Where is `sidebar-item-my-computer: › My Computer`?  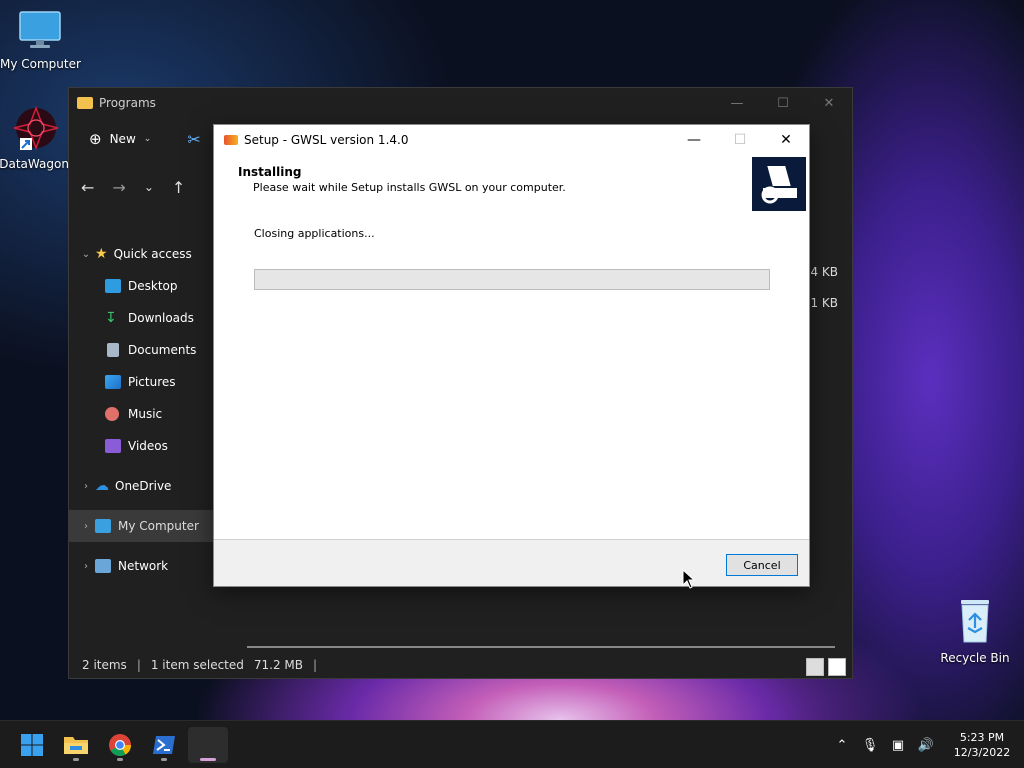
sidebar-item-my-computer: › My Computer is located at coordinates (142, 526).